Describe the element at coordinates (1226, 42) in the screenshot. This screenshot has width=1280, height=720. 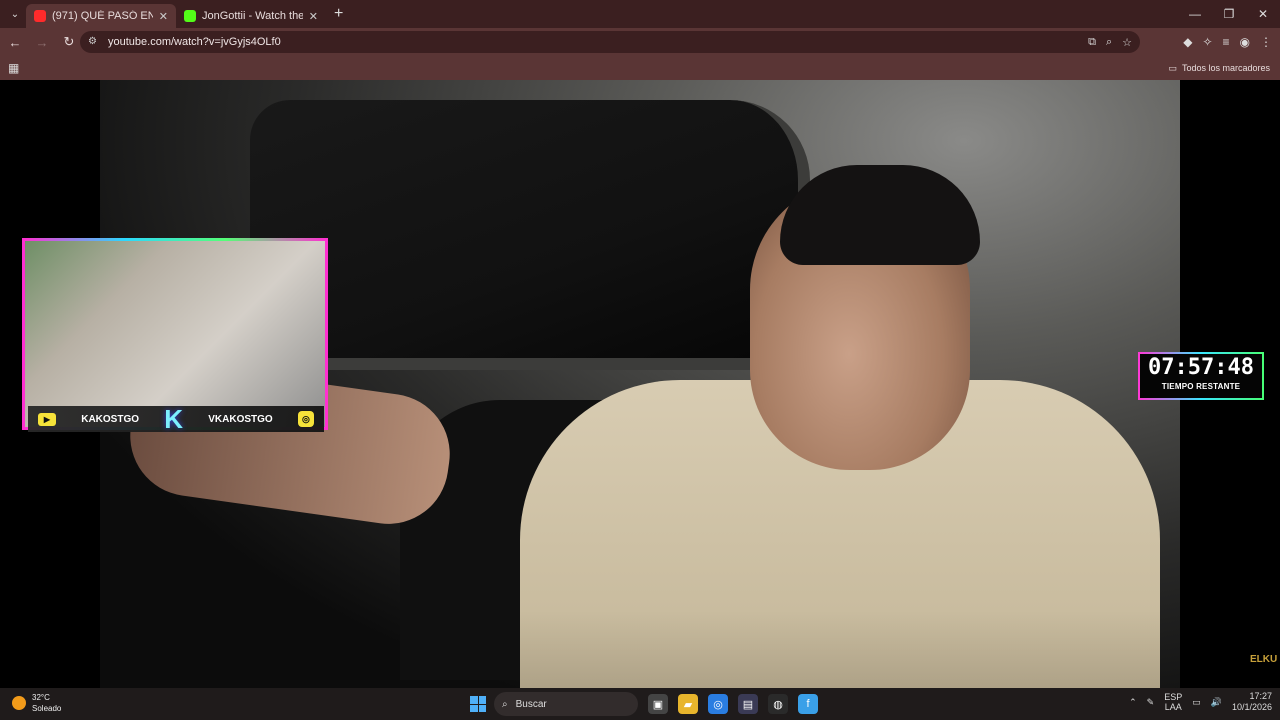
I see `media-controls-icon: ≡` at that location.